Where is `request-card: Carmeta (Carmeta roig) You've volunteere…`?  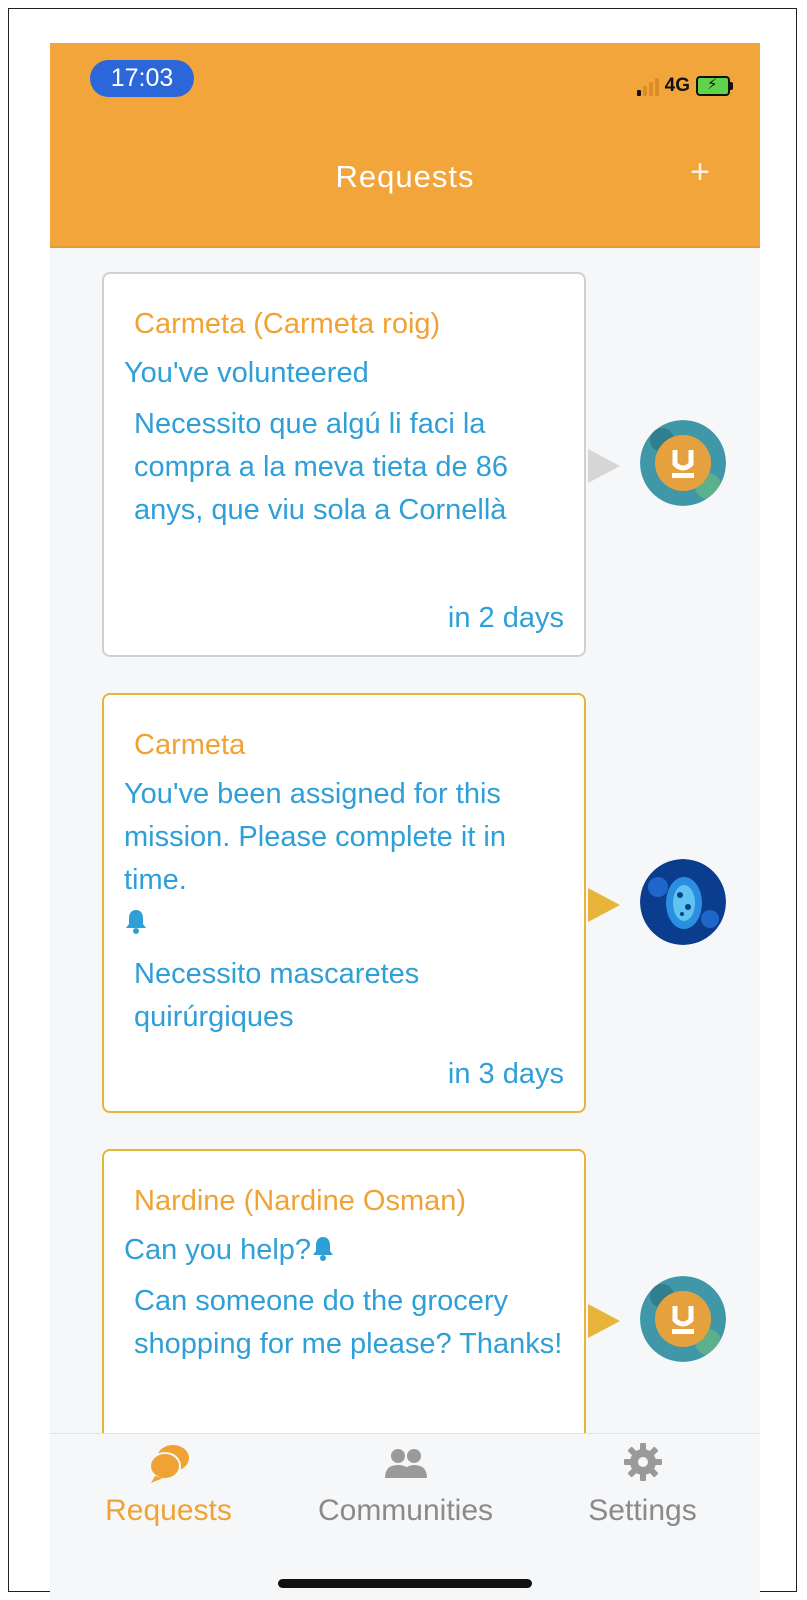 request-card: Carmeta (Carmeta roig) You've volunteere… is located at coordinates (344, 464).